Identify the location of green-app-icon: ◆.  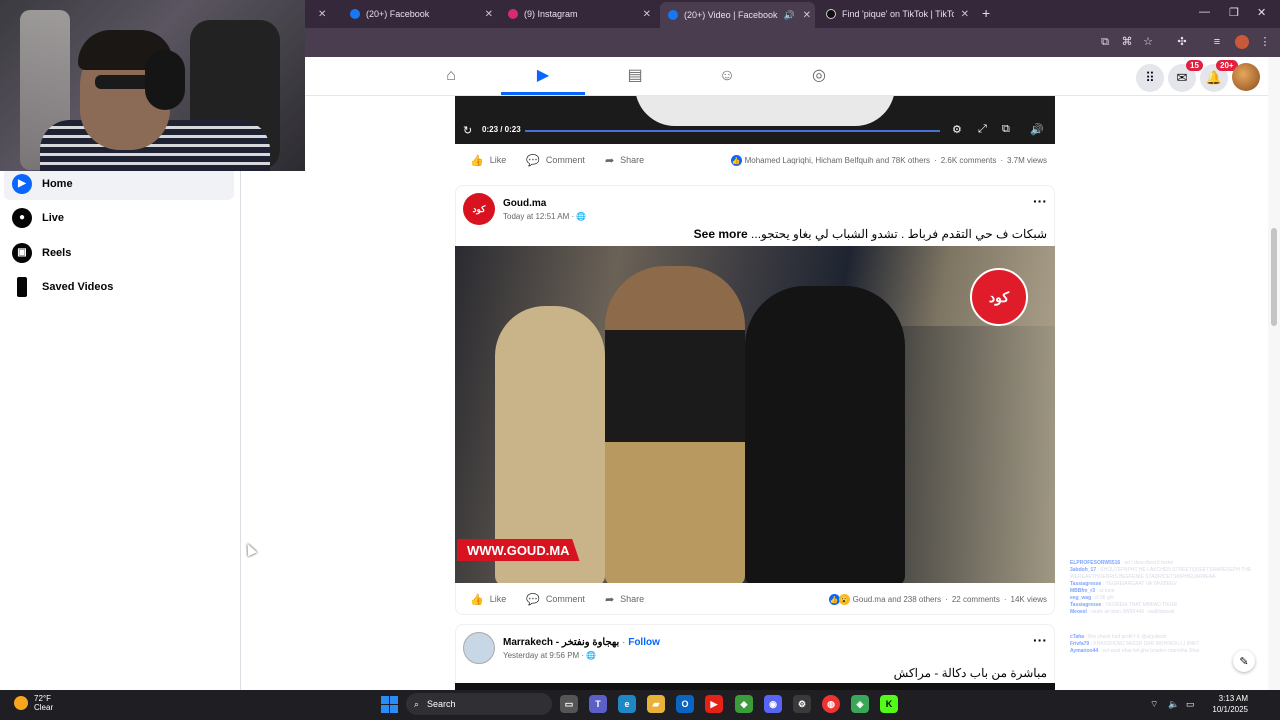
(744, 704).